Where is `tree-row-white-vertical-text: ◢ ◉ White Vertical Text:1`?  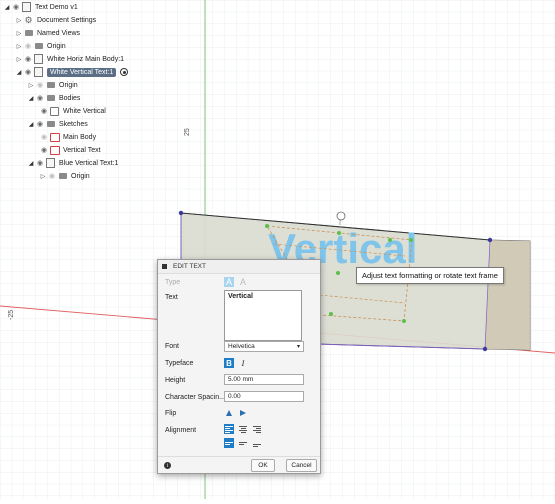
tree-row-white-vertical-text: ◢ ◉ White Vertical Text:1 is located at coordinates (72, 72).